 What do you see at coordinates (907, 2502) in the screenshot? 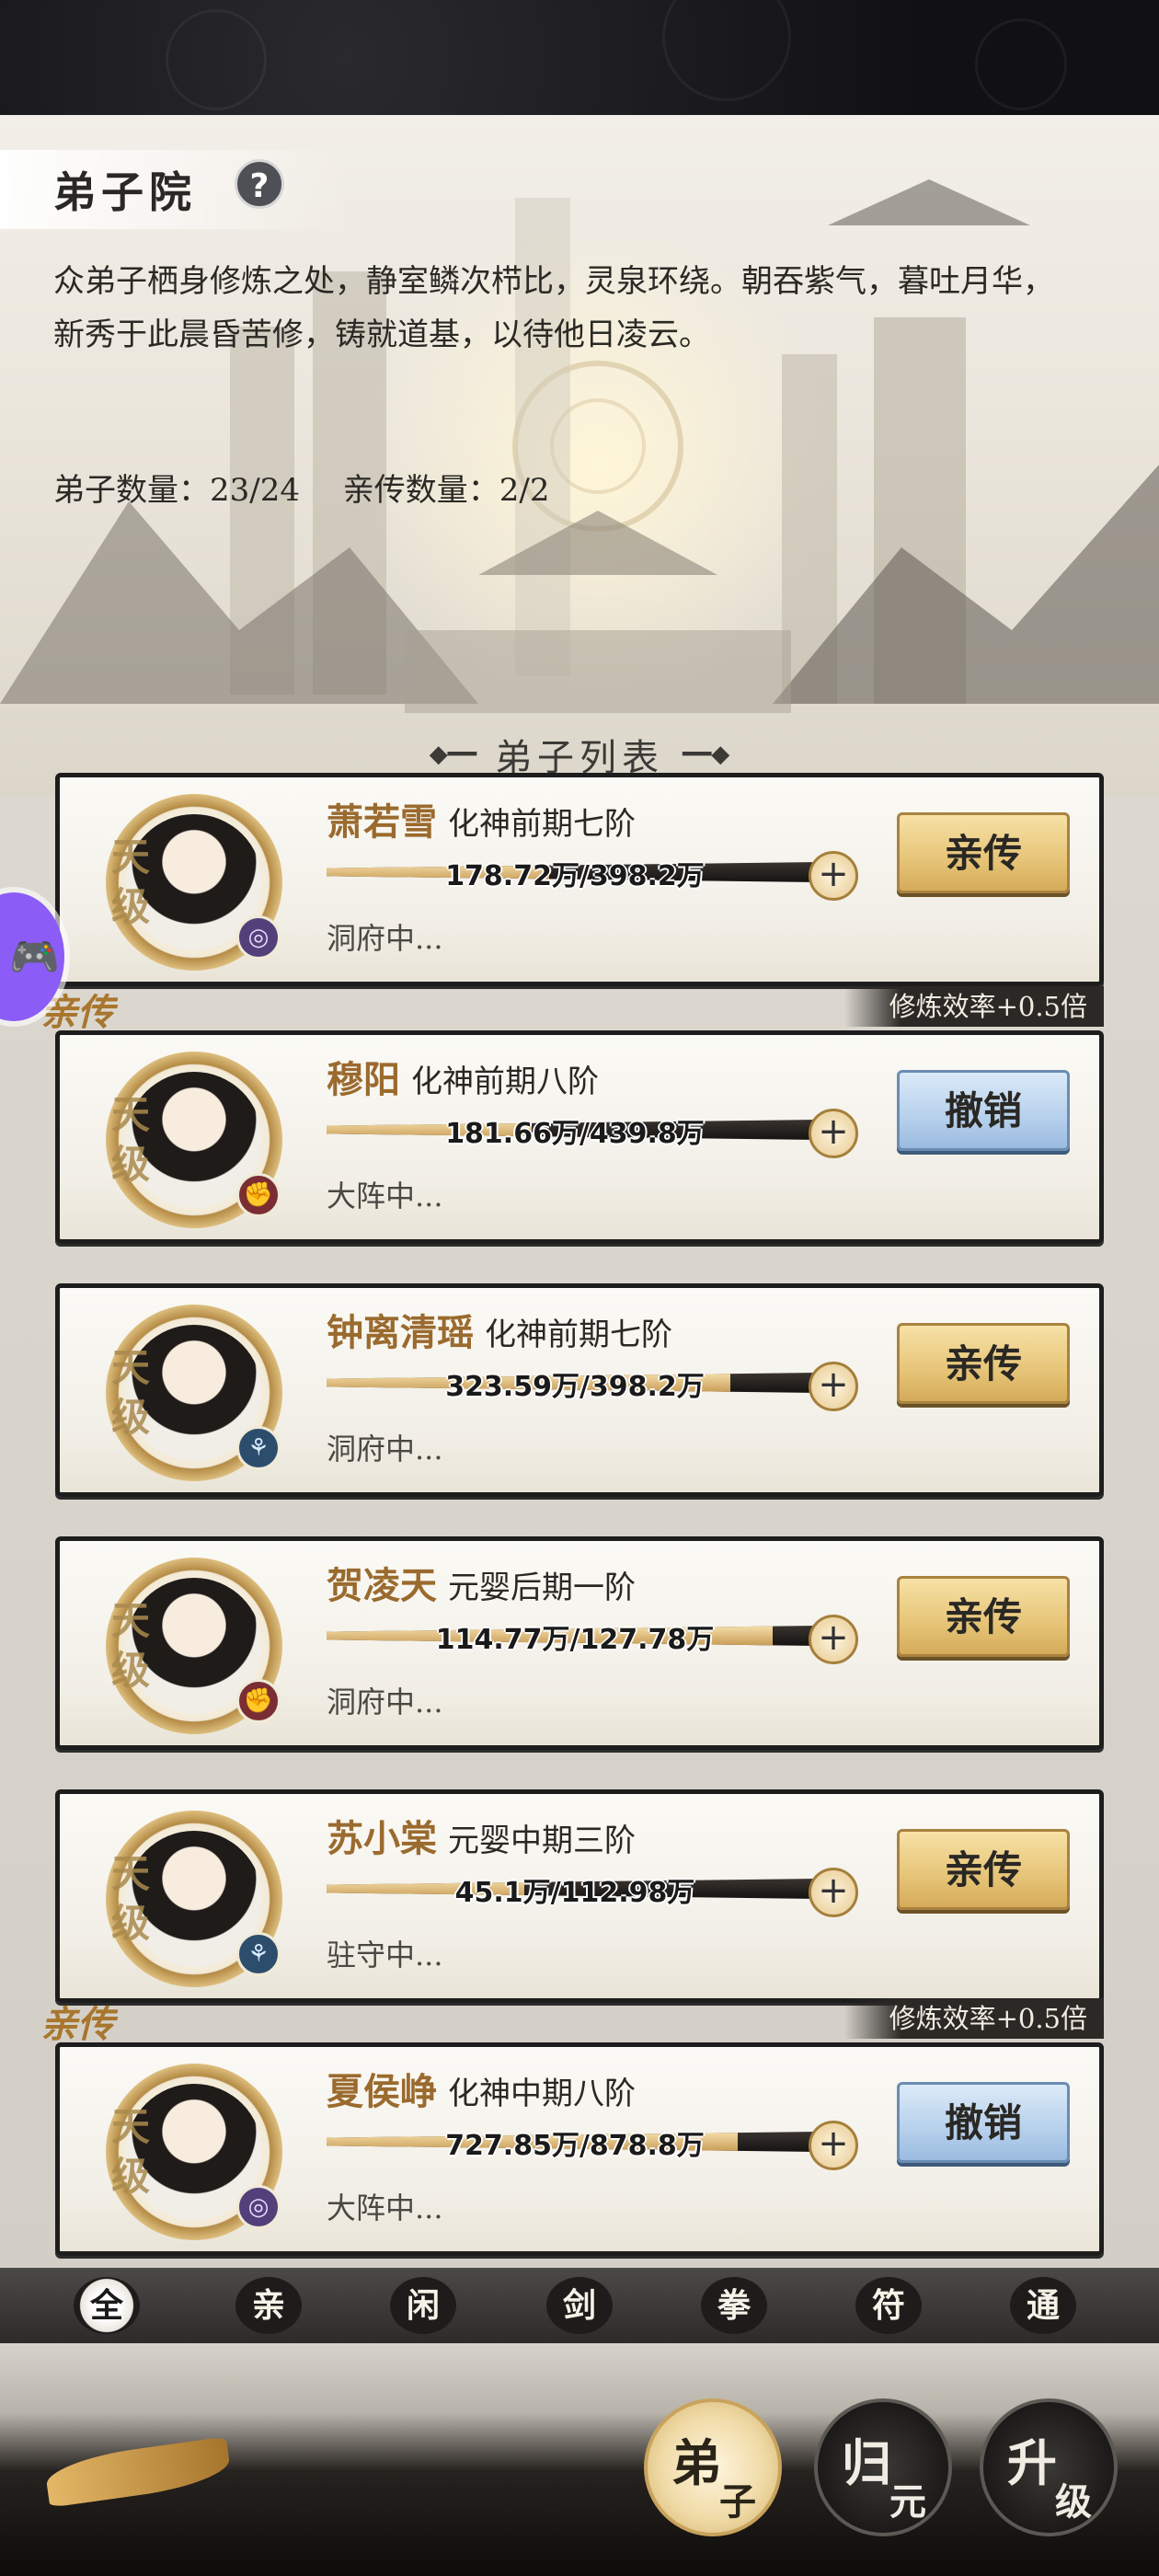
I see `nav-return-char2: 元` at bounding box center [907, 2502].